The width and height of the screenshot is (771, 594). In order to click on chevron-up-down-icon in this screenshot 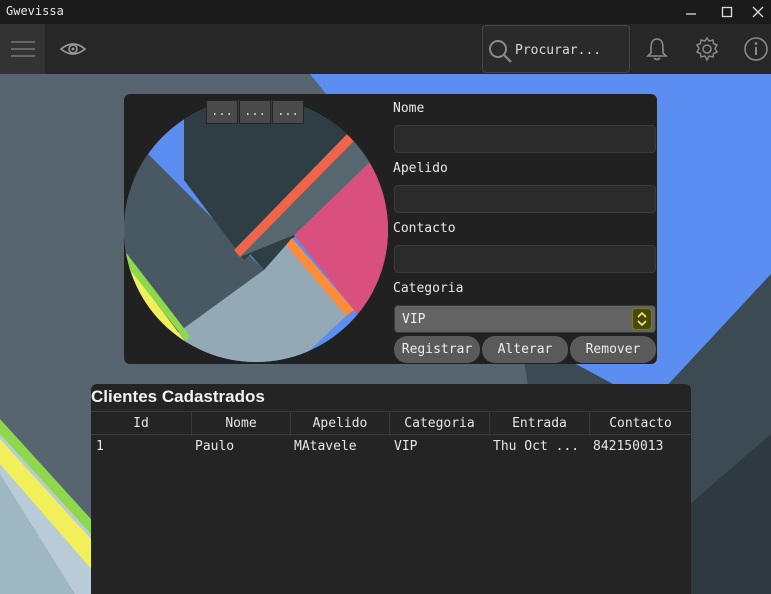, I will do `click(642, 319)`.